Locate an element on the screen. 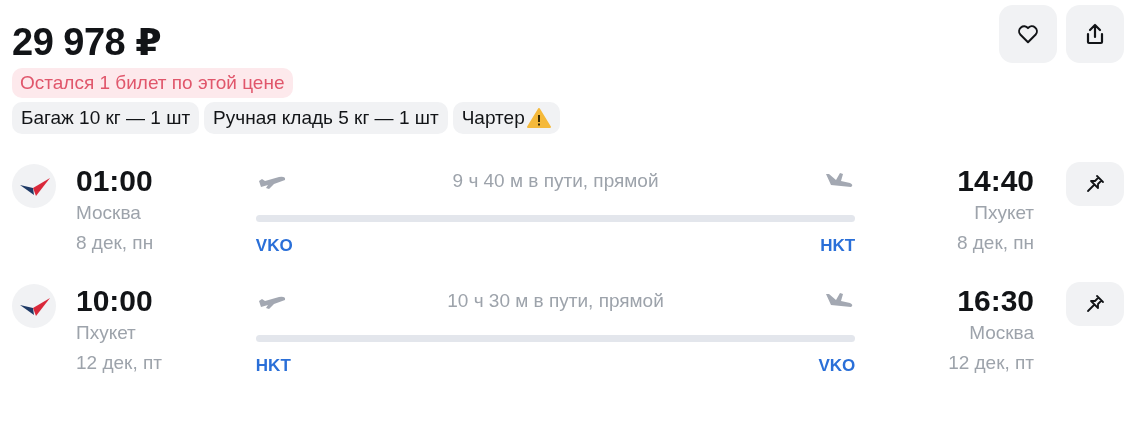  departure-city: Москва is located at coordinates (109, 213).